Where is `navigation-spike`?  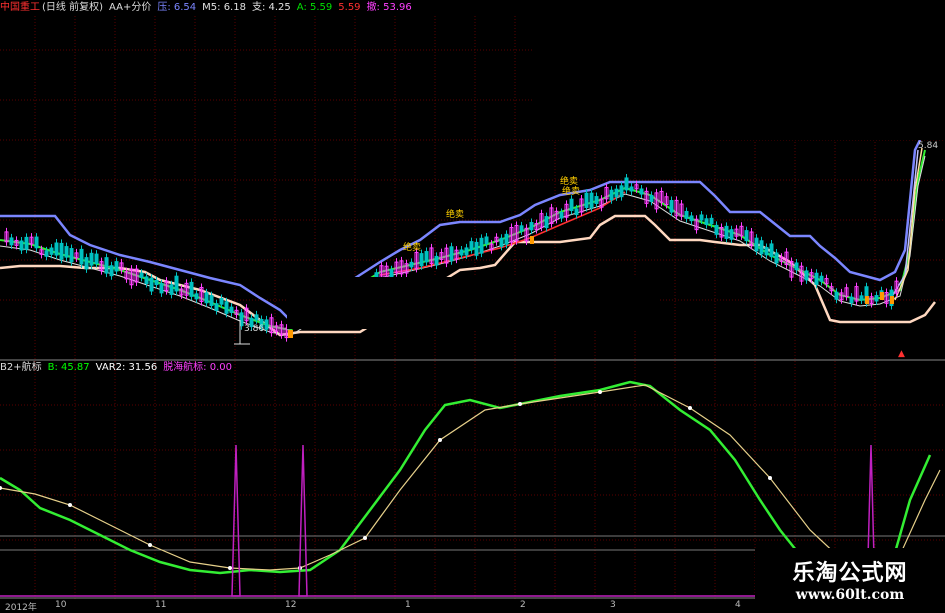 navigation-spike is located at coordinates (236, 520).